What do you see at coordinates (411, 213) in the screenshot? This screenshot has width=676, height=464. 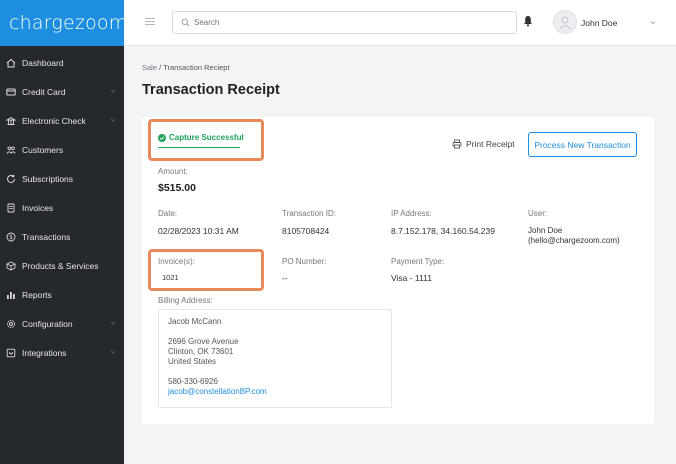 I see `ip-address-label: IP Address:` at bounding box center [411, 213].